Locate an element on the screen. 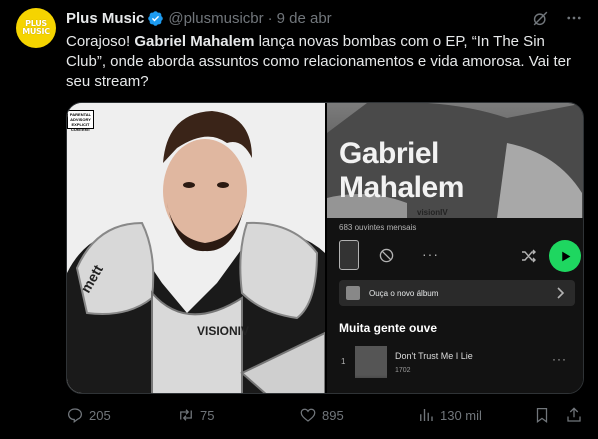 The width and height of the screenshot is (598, 439). spotify-new-album-row: Ouça o novo álbum is located at coordinates (457, 293).